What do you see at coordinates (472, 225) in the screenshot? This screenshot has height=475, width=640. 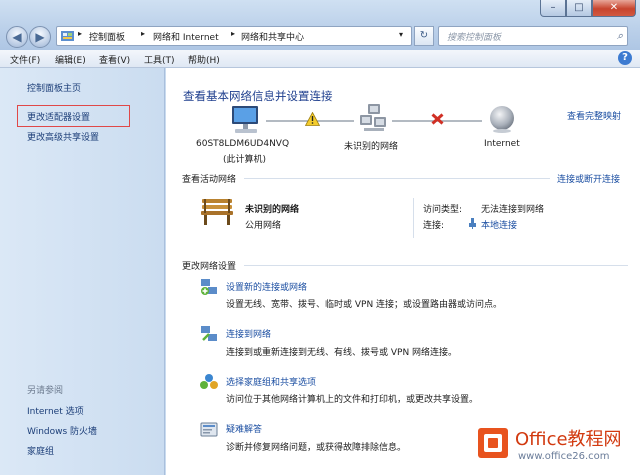 I see `ethernet-icon` at bounding box center [472, 225].